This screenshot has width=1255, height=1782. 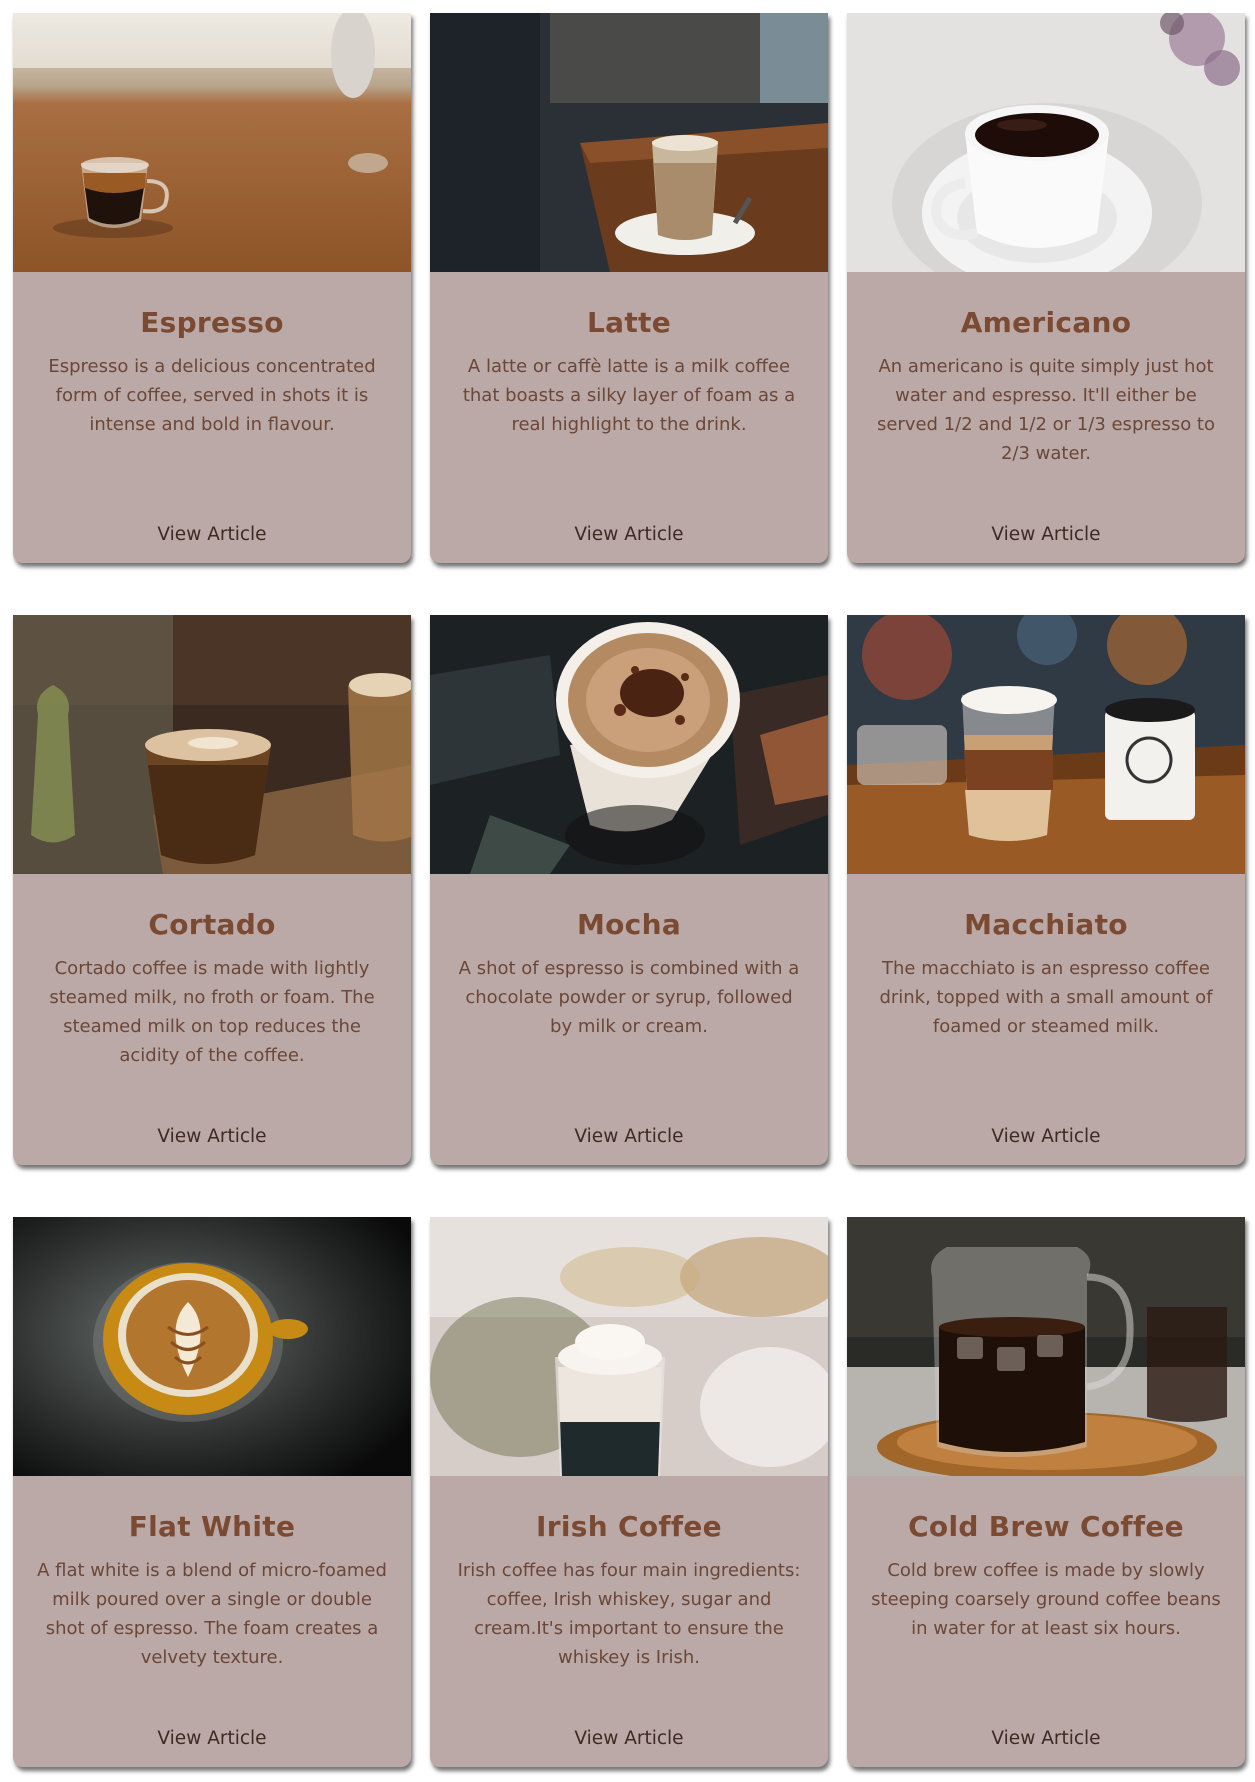 What do you see at coordinates (629, 142) in the screenshot?
I see `latte-image` at bounding box center [629, 142].